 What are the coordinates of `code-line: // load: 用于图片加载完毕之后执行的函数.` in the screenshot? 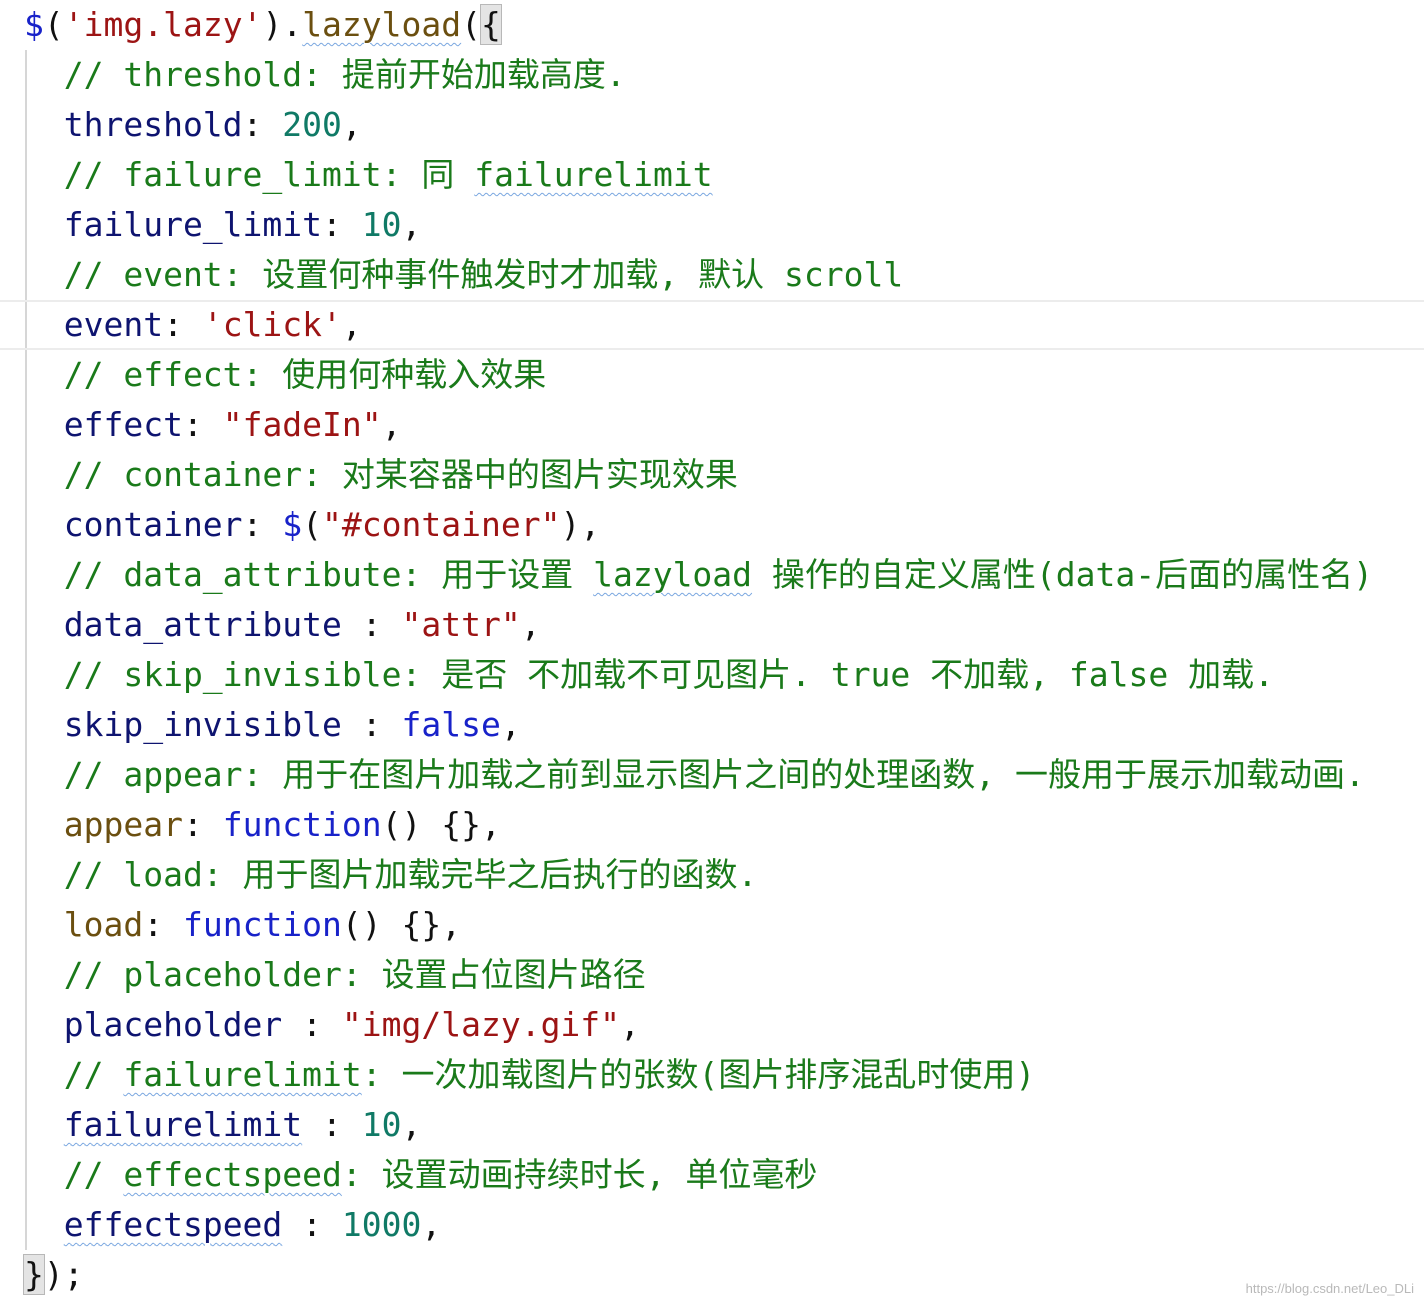 It's located at (712, 875).